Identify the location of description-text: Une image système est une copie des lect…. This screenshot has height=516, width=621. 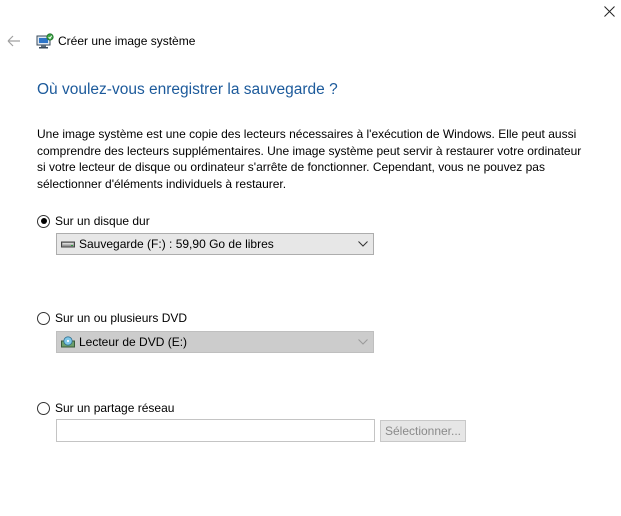
(309, 159).